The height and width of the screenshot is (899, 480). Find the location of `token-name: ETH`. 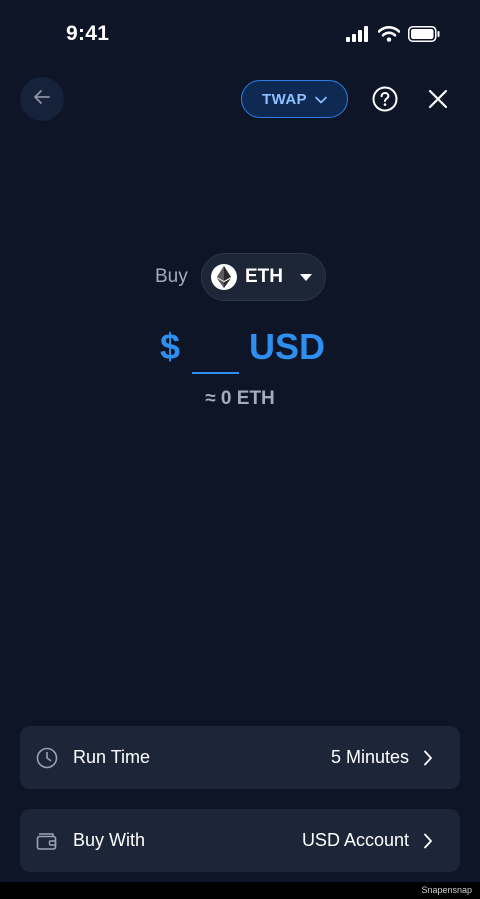

token-name: ETH is located at coordinates (264, 276).